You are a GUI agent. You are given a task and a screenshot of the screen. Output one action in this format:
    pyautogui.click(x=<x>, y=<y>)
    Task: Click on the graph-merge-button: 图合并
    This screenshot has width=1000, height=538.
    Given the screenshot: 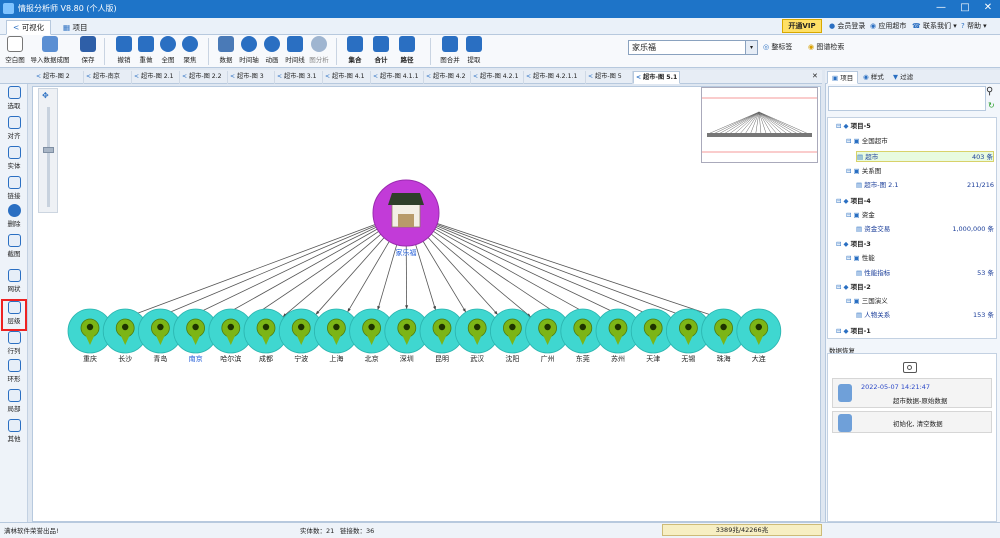 What is the action you would take?
    pyautogui.click(x=450, y=50)
    